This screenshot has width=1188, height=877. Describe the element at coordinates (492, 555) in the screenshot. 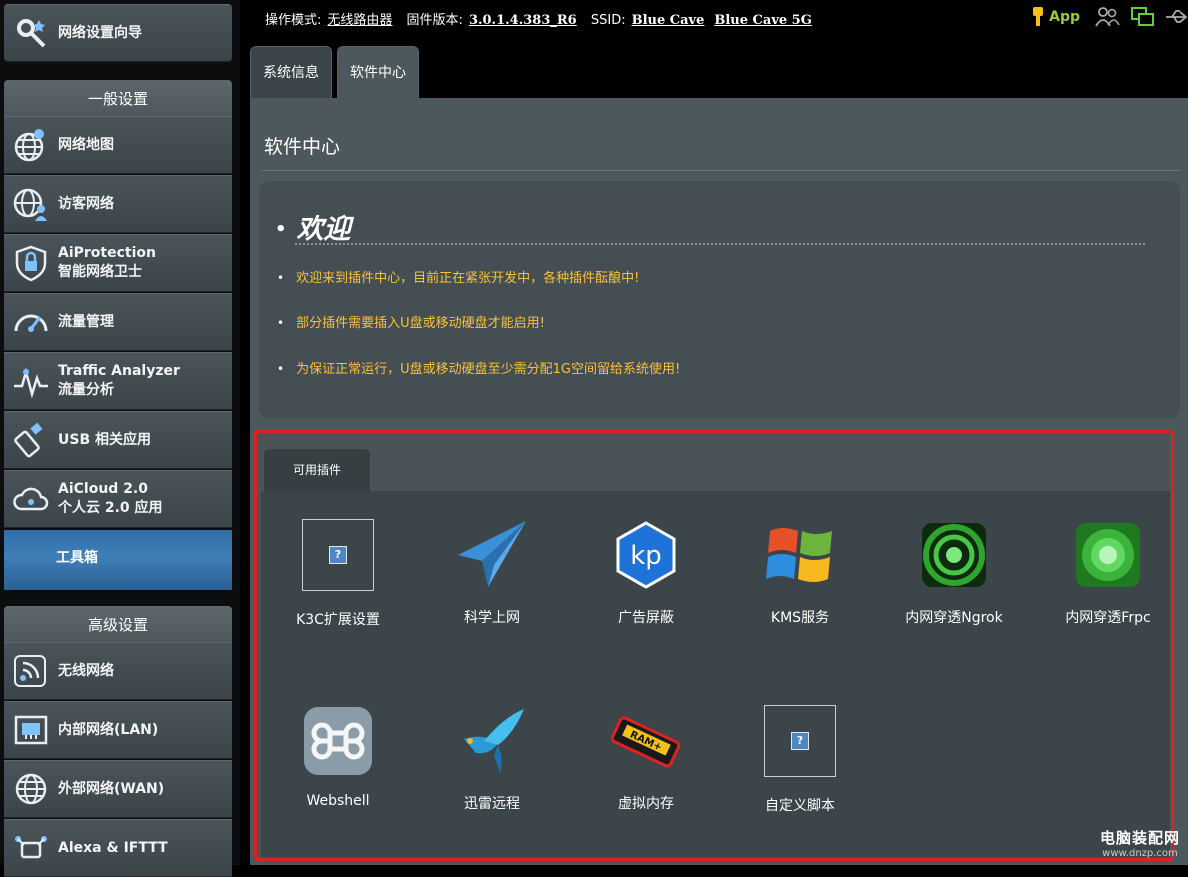

I see `paper-plane-icon` at that location.